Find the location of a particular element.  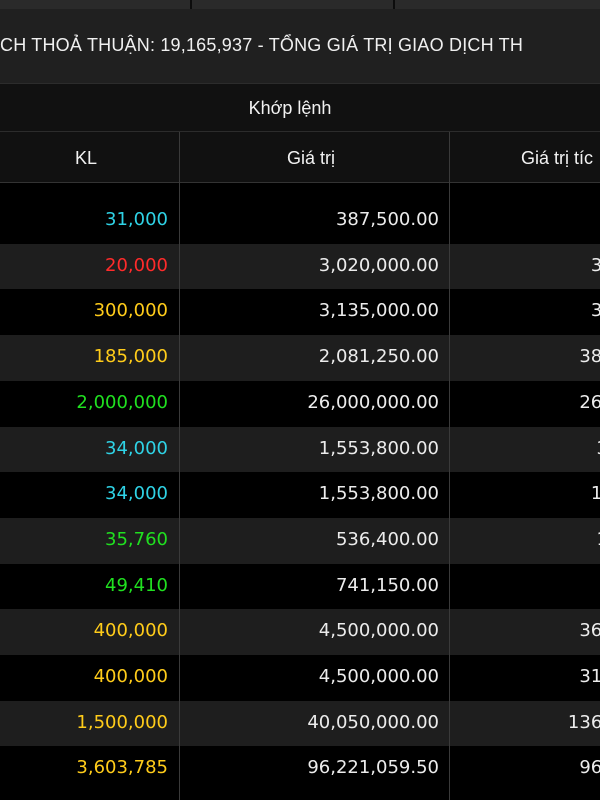

cell-gia-tri-tich-luy: 136, is located at coordinates (583, 722).